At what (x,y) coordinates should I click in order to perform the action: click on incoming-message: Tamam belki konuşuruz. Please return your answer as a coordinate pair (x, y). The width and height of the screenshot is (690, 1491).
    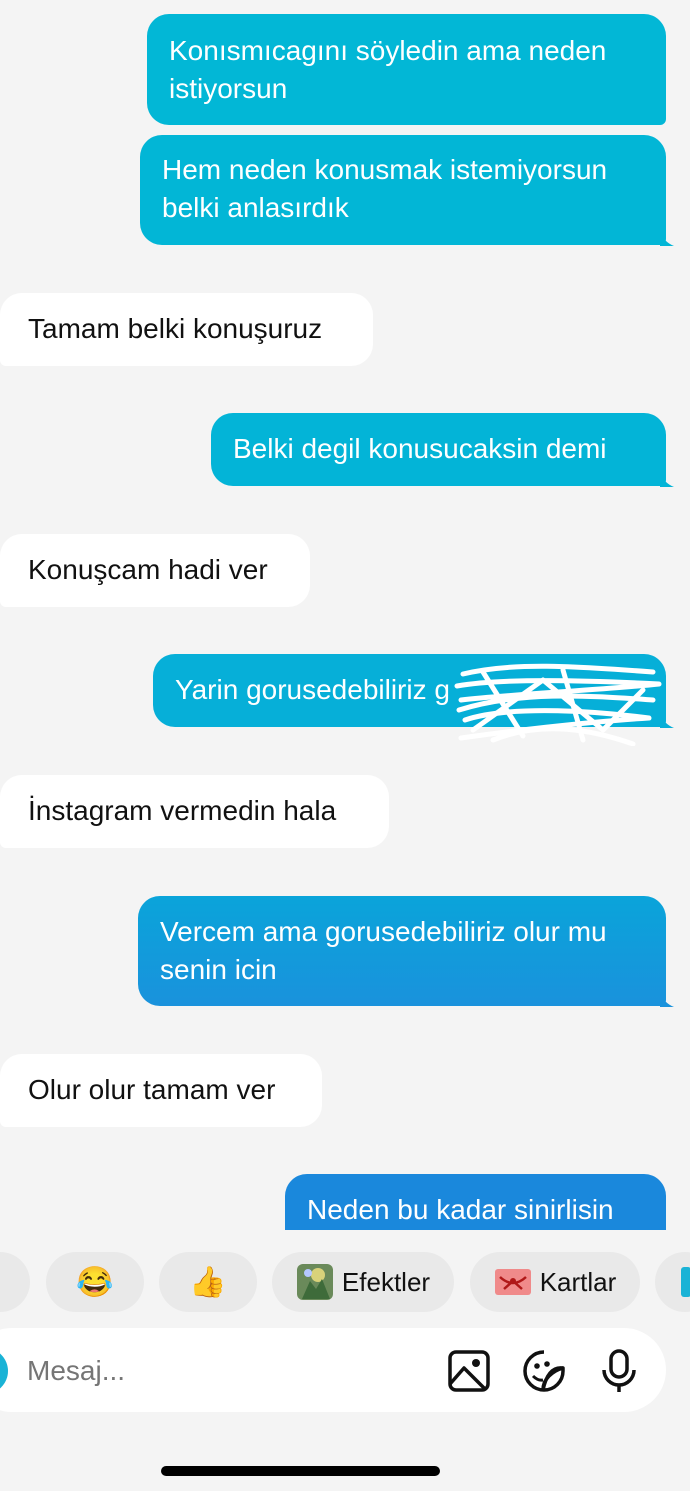
    Looking at the image, I should click on (186, 329).